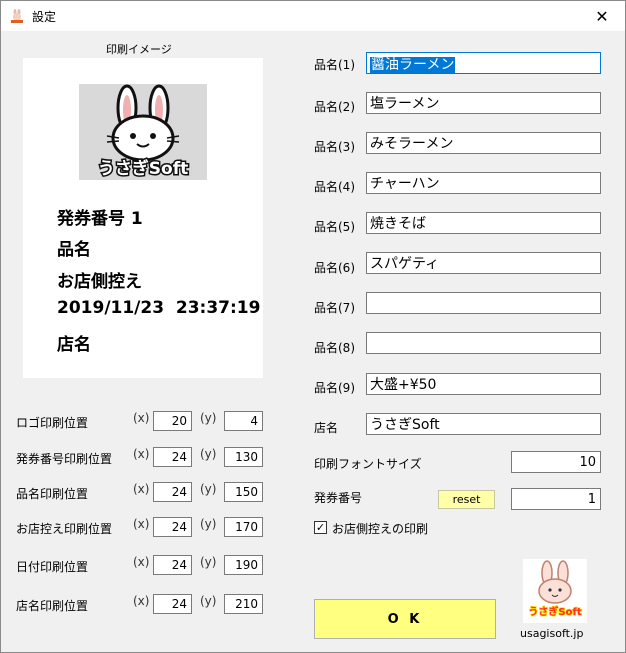 This screenshot has width=626, height=653. I want to click on receipt-y-input, so click(243, 527).